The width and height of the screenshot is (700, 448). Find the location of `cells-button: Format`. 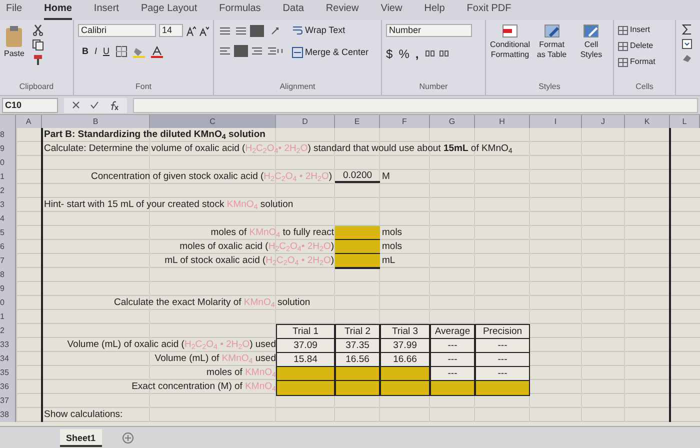

cells-button: Format is located at coordinates (643, 62).